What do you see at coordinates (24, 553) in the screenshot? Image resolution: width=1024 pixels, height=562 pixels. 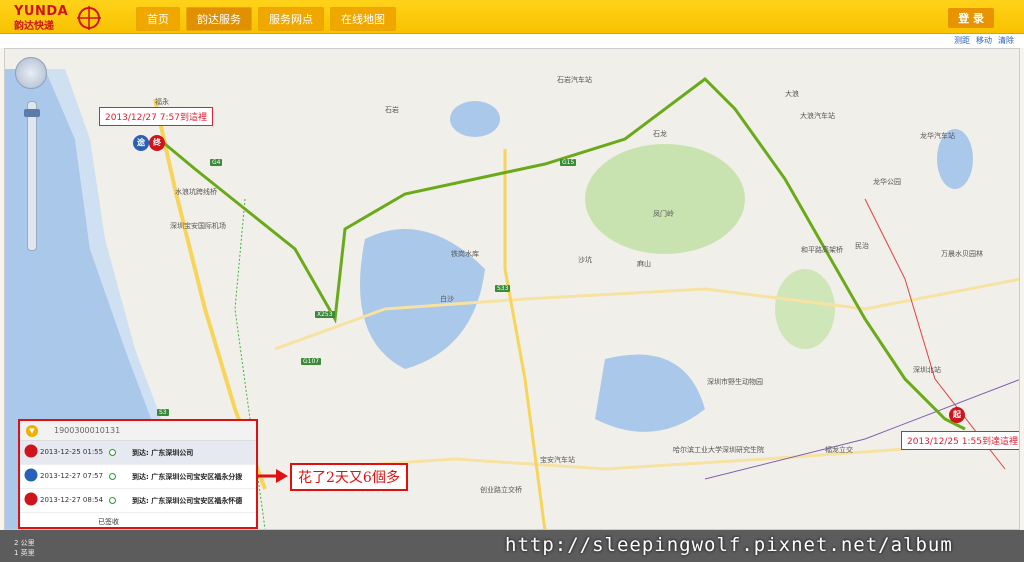 I see `scale-mi: 1 英里` at bounding box center [24, 553].